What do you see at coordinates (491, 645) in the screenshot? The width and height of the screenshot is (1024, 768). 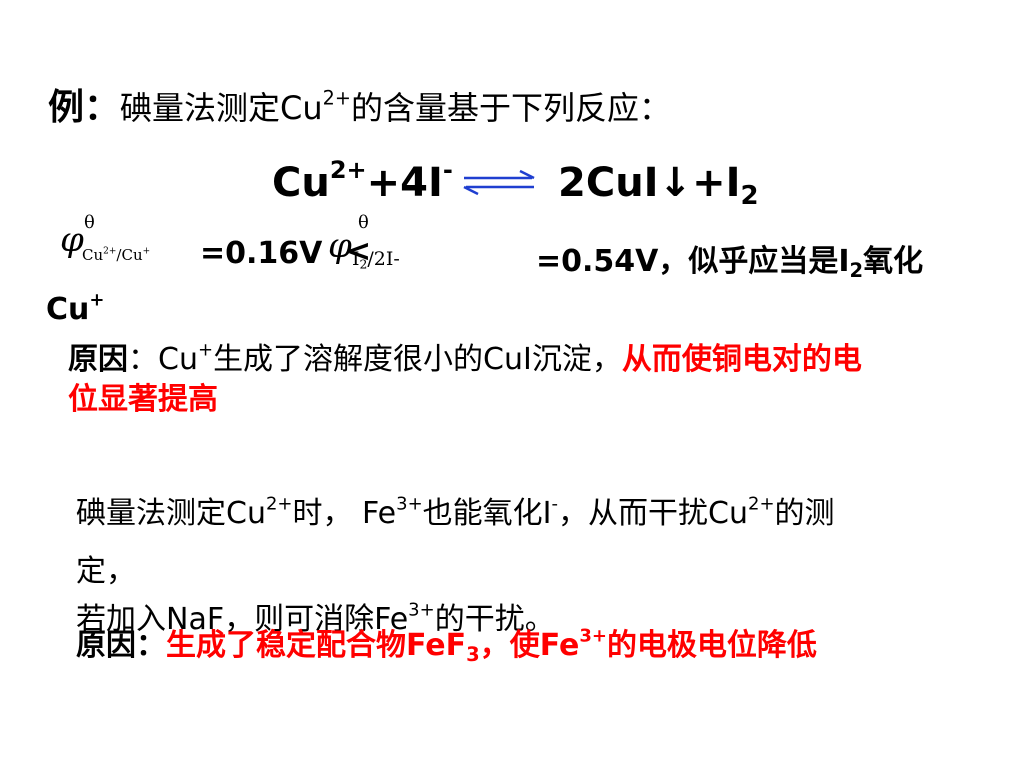 I see `reason-2-highlight: 生成了稳定配合物FeF3，使Fe3+的电极电位降低` at bounding box center [491, 645].